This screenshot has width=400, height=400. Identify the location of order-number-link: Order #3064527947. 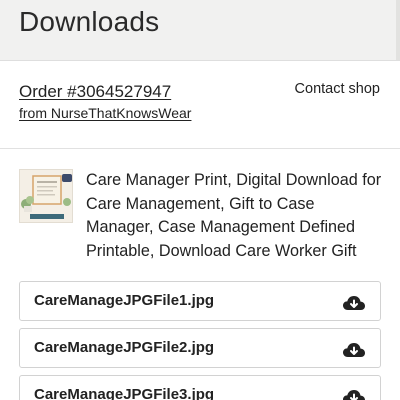
(95, 92).